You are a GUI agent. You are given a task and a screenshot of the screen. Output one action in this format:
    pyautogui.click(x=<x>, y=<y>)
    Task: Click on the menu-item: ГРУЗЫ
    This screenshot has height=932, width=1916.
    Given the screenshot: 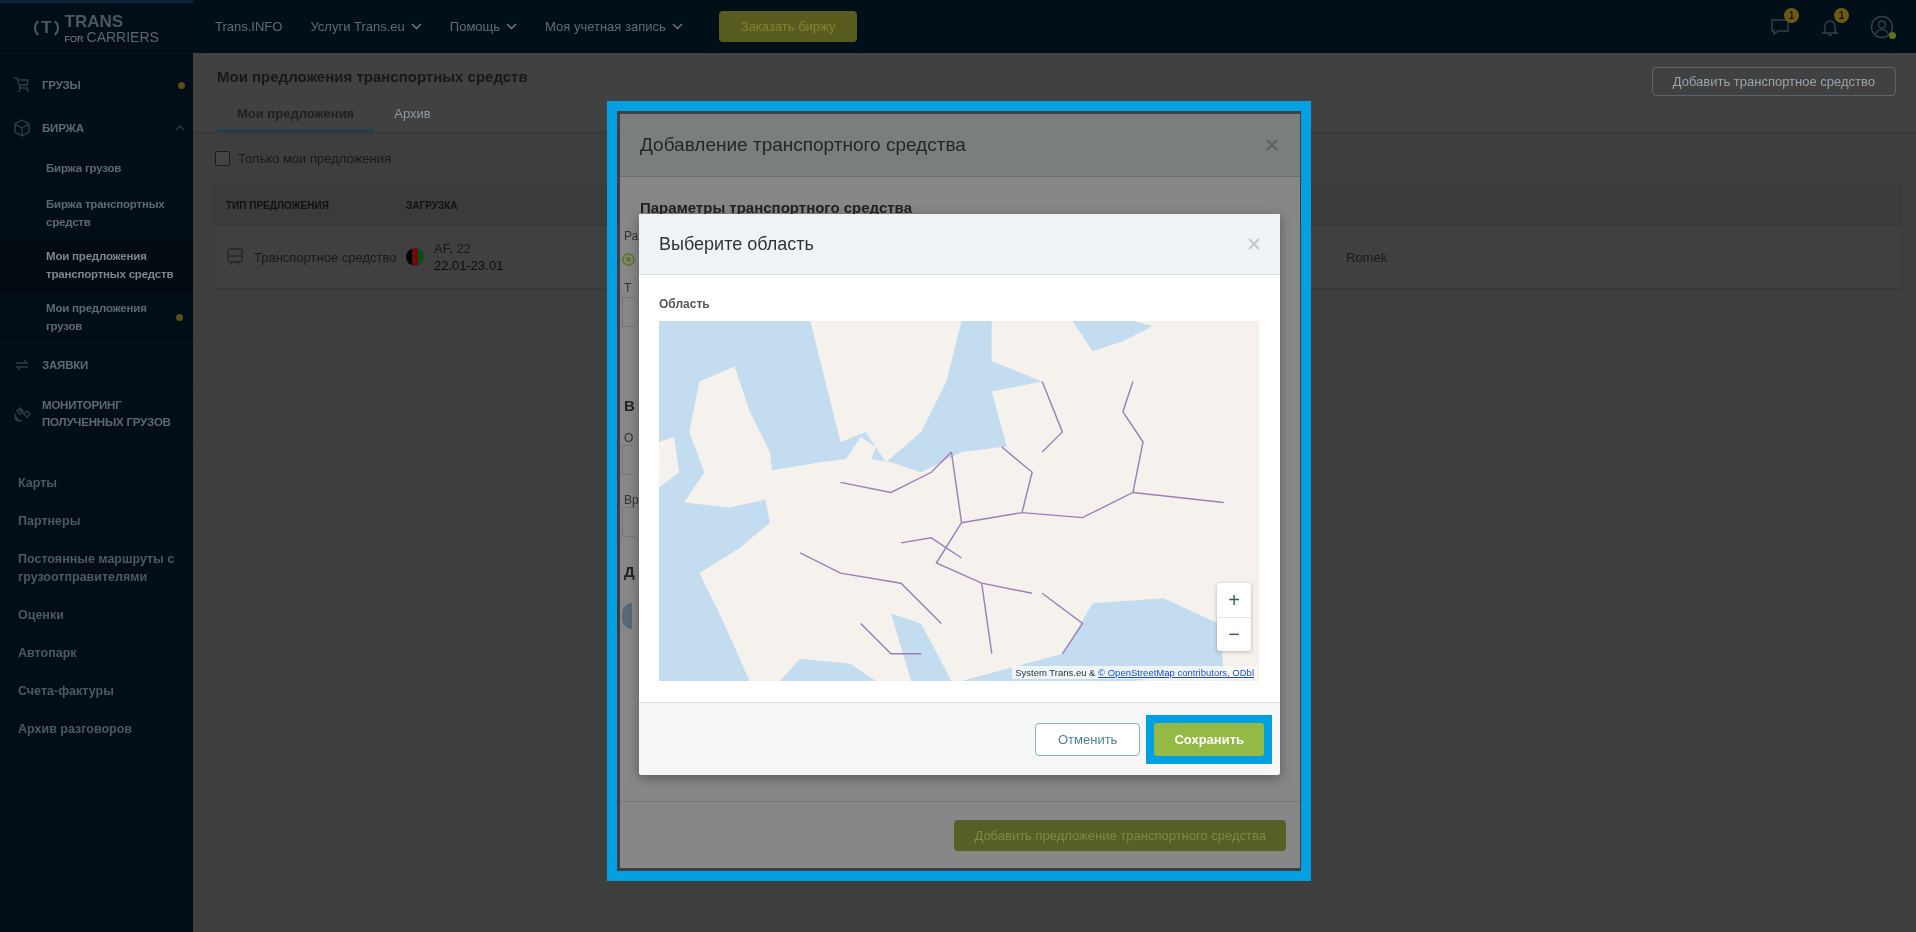 What is the action you would take?
    pyautogui.click(x=96, y=85)
    